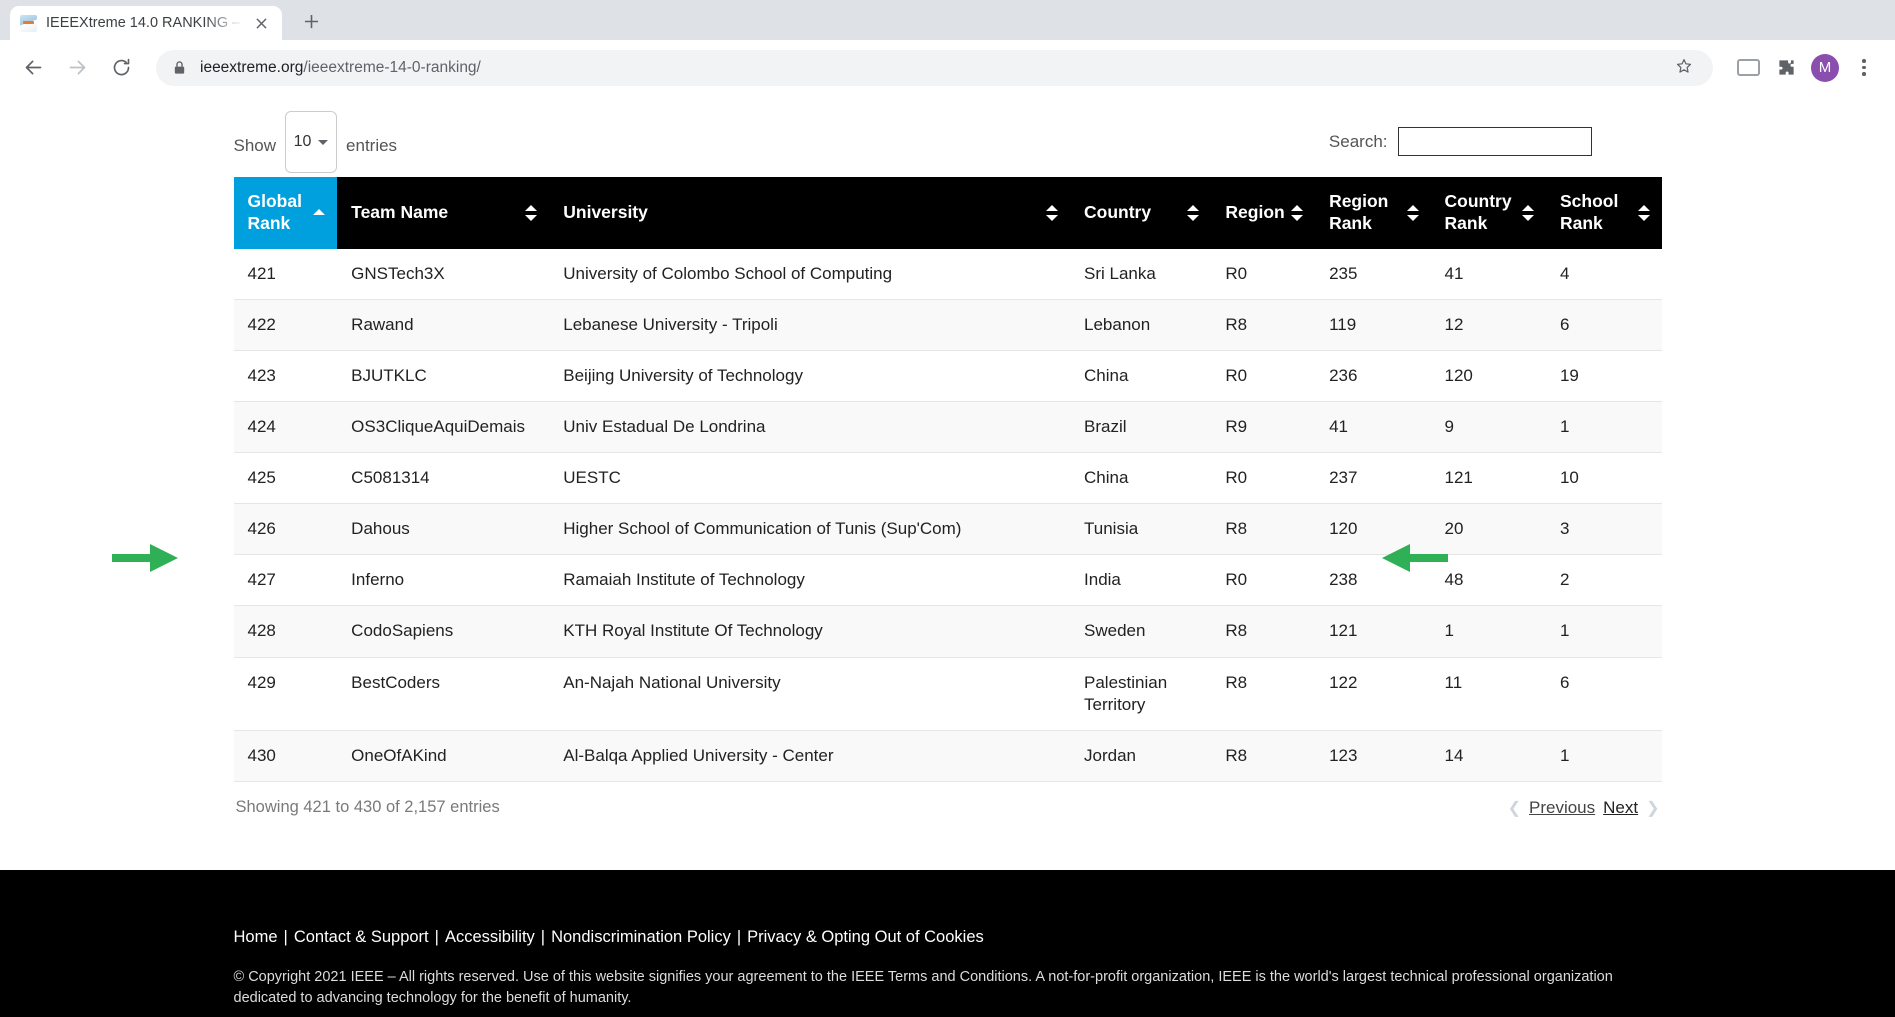 Image resolution: width=1895 pixels, height=1017 pixels. What do you see at coordinates (1562, 808) in the screenshot?
I see `previous-page-button: Previous` at bounding box center [1562, 808].